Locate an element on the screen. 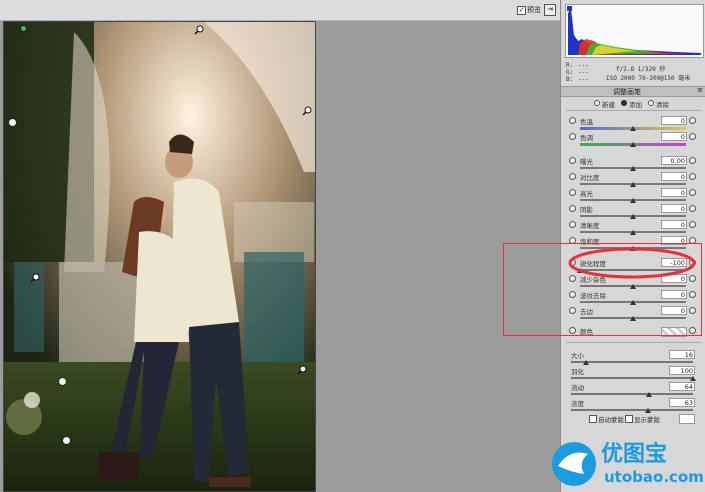 The width and height of the screenshot is (705, 492). bird-logo-icon is located at coordinates (574, 464).